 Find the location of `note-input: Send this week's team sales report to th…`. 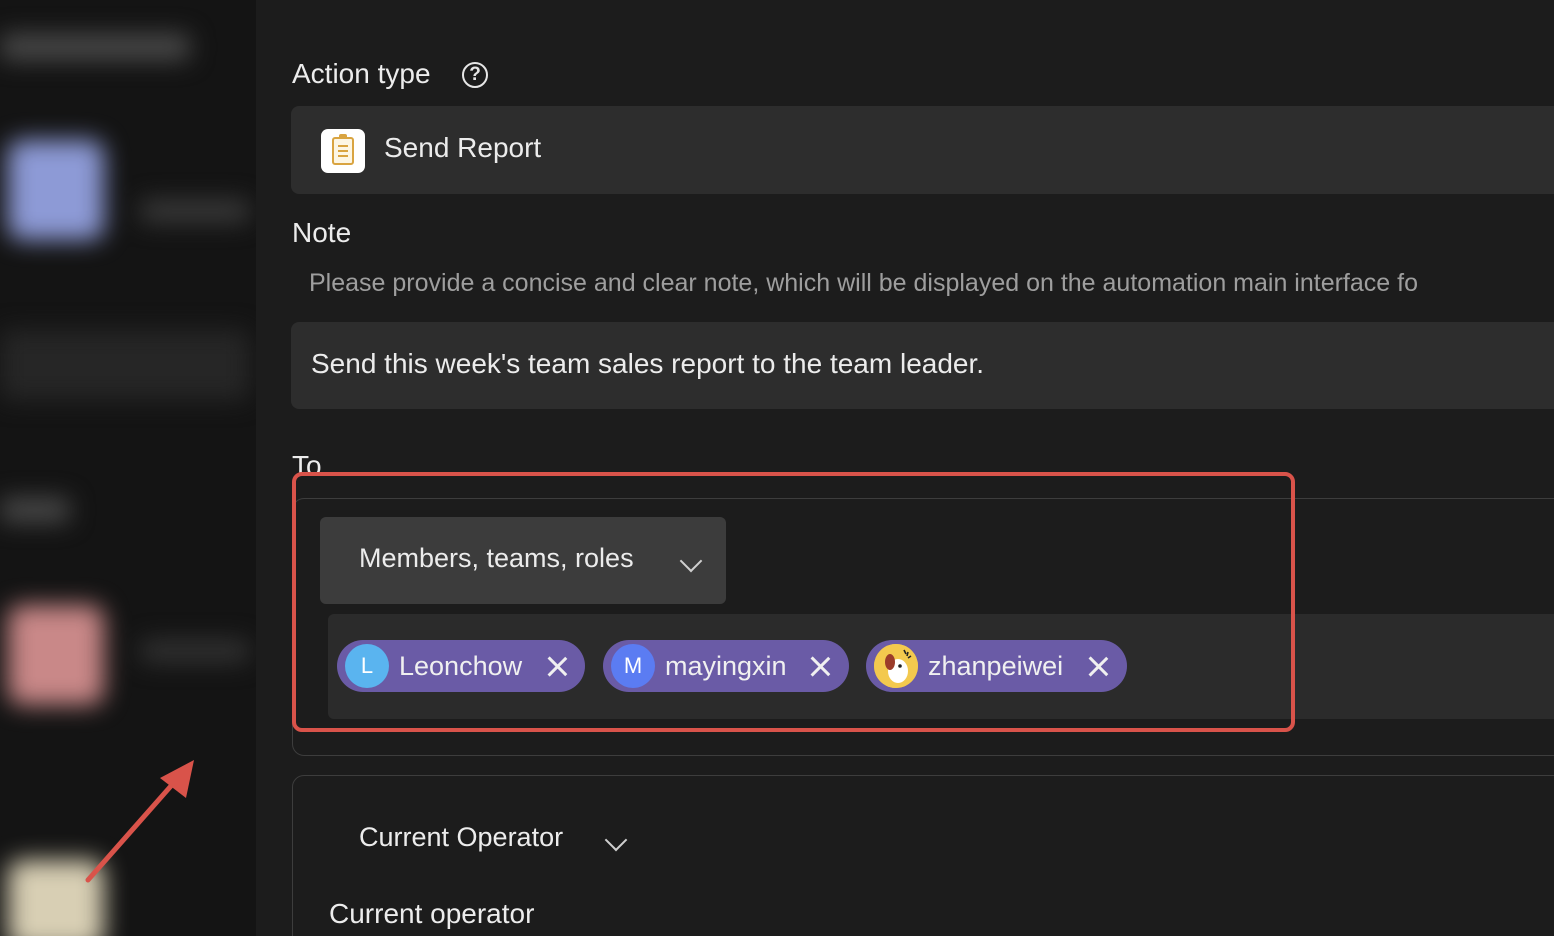

note-input: Send this week's team sales report to th… is located at coordinates (922, 365).